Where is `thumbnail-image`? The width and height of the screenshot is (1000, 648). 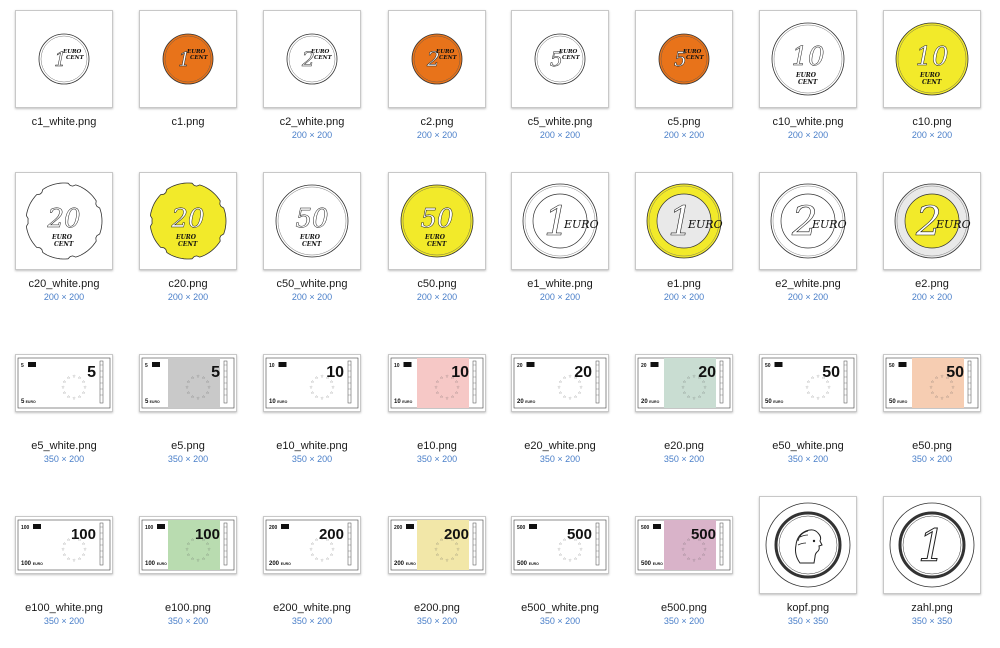
thumbnail-image is located at coordinates (808, 545).